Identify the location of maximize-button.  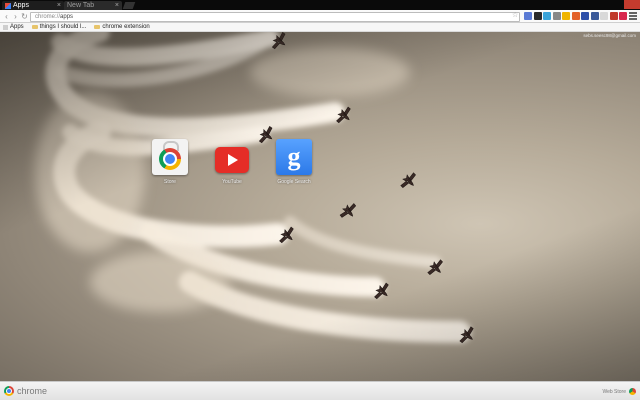
(617, 4).